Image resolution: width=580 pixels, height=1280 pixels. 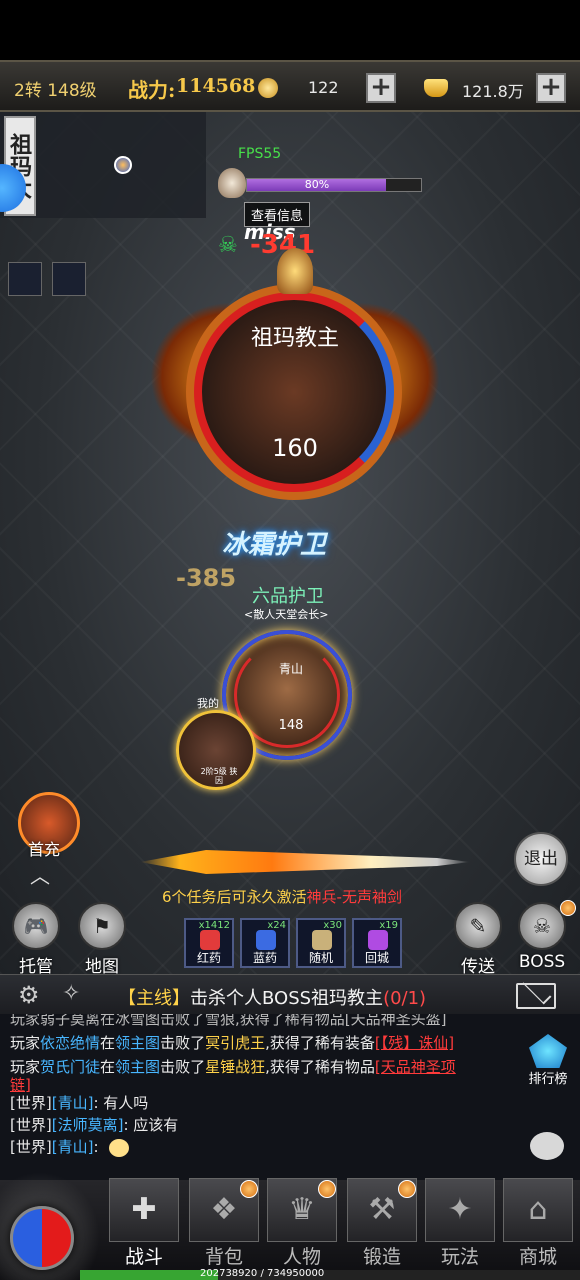 What do you see at coordinates (103, 165) in the screenshot?
I see `minimap: 祖玛大` at bounding box center [103, 165].